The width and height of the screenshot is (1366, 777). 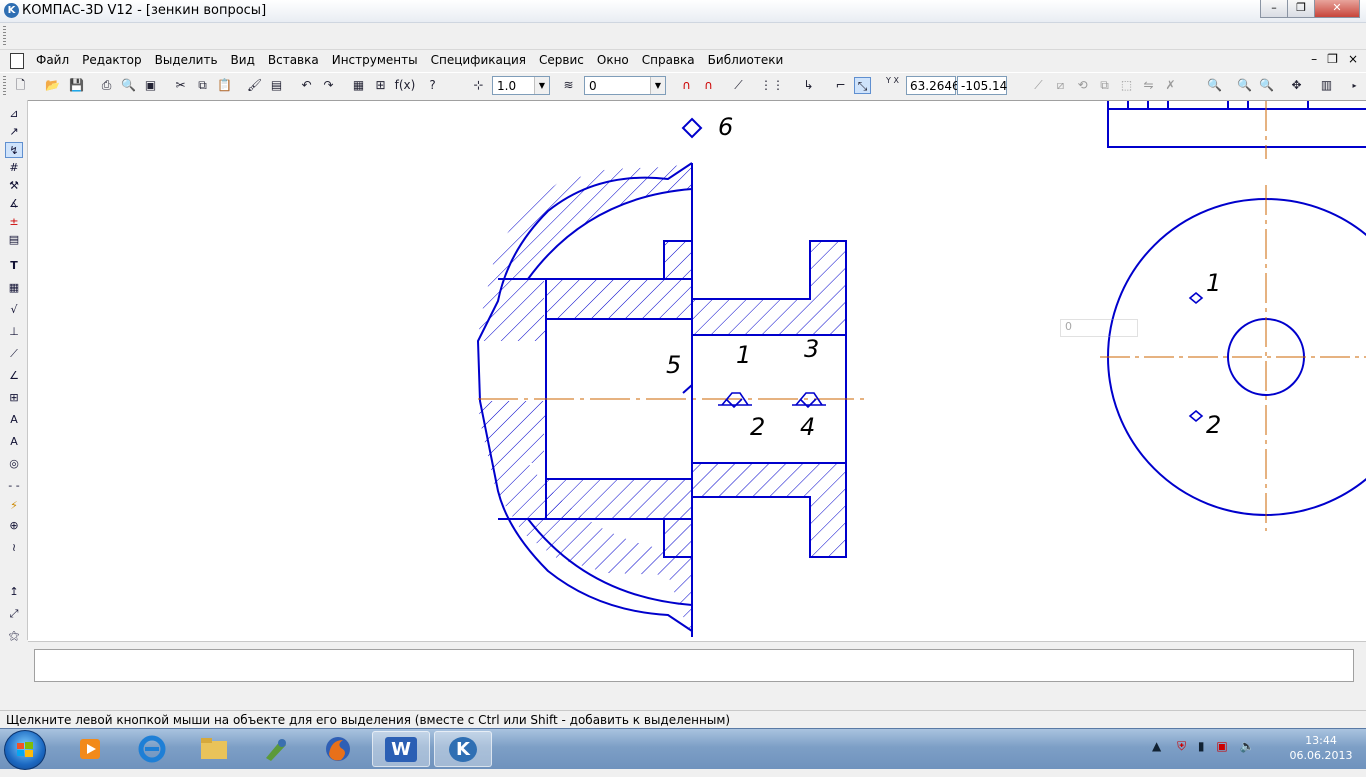 What do you see at coordinates (746, 60) in the screenshot?
I see `menu-libraries: Библиотеки` at bounding box center [746, 60].